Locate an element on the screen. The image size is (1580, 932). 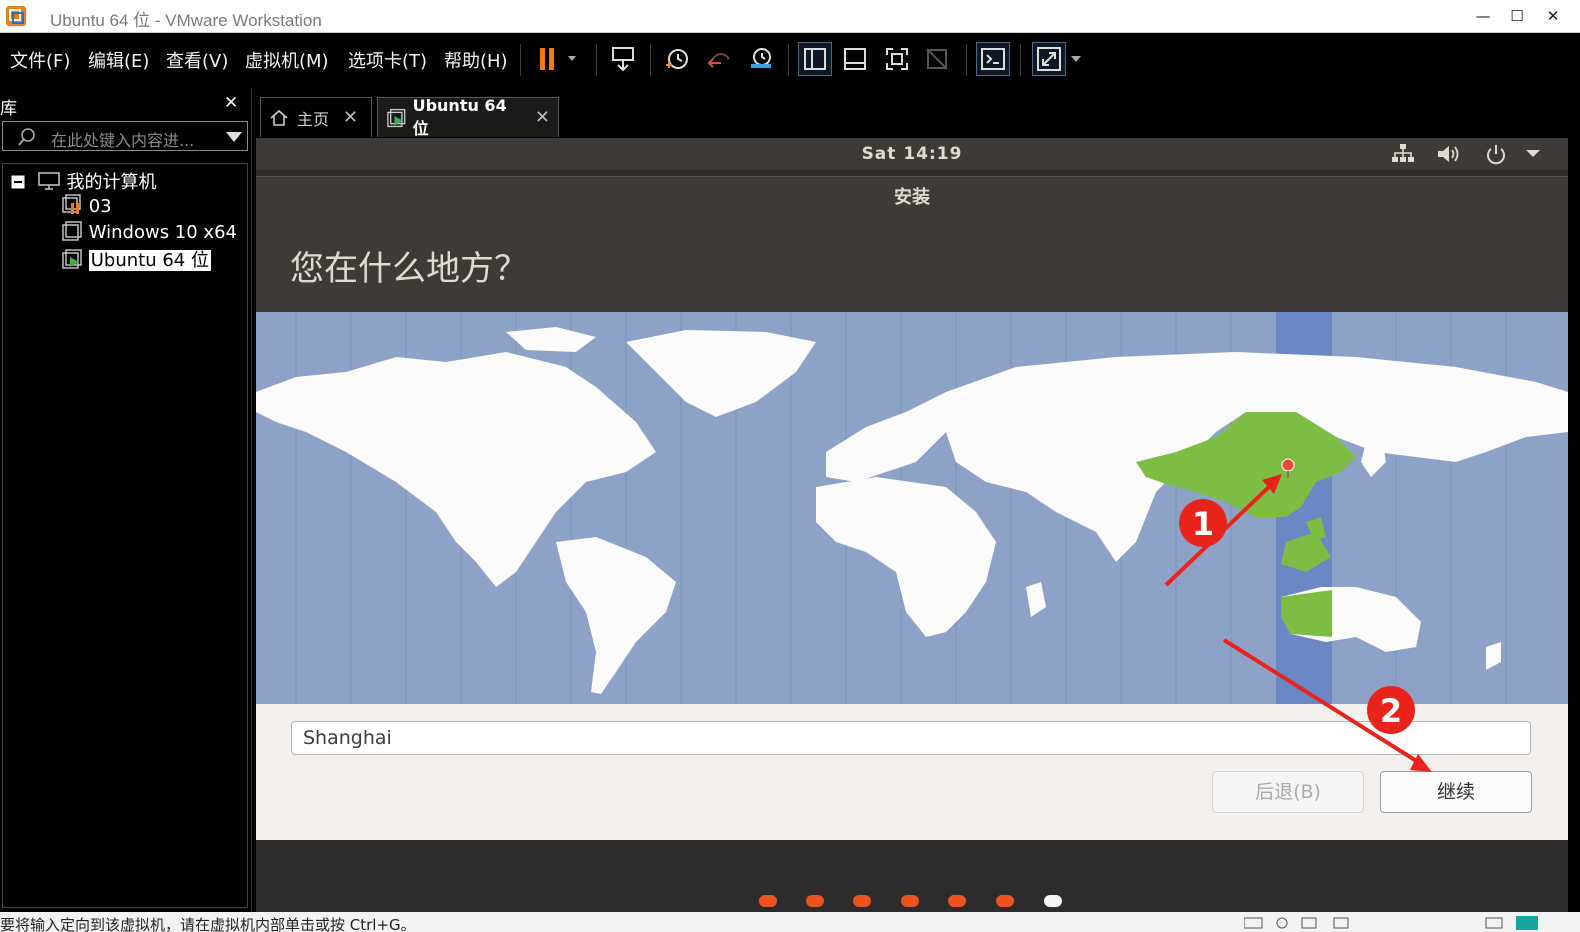
fullscreen-dropdown is located at coordinates (1076, 59).